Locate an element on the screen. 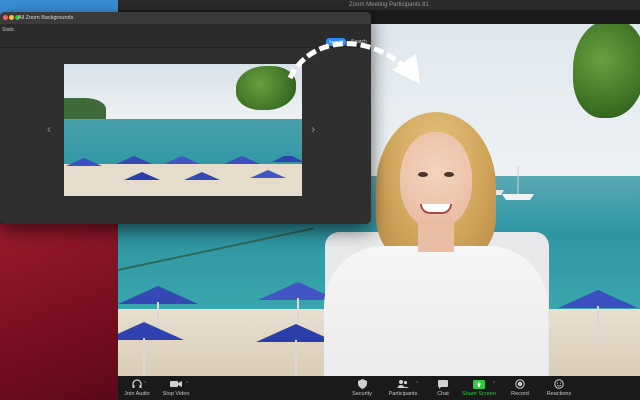 This screenshot has height=400, width=640. video-camera-icon is located at coordinates (176, 384).